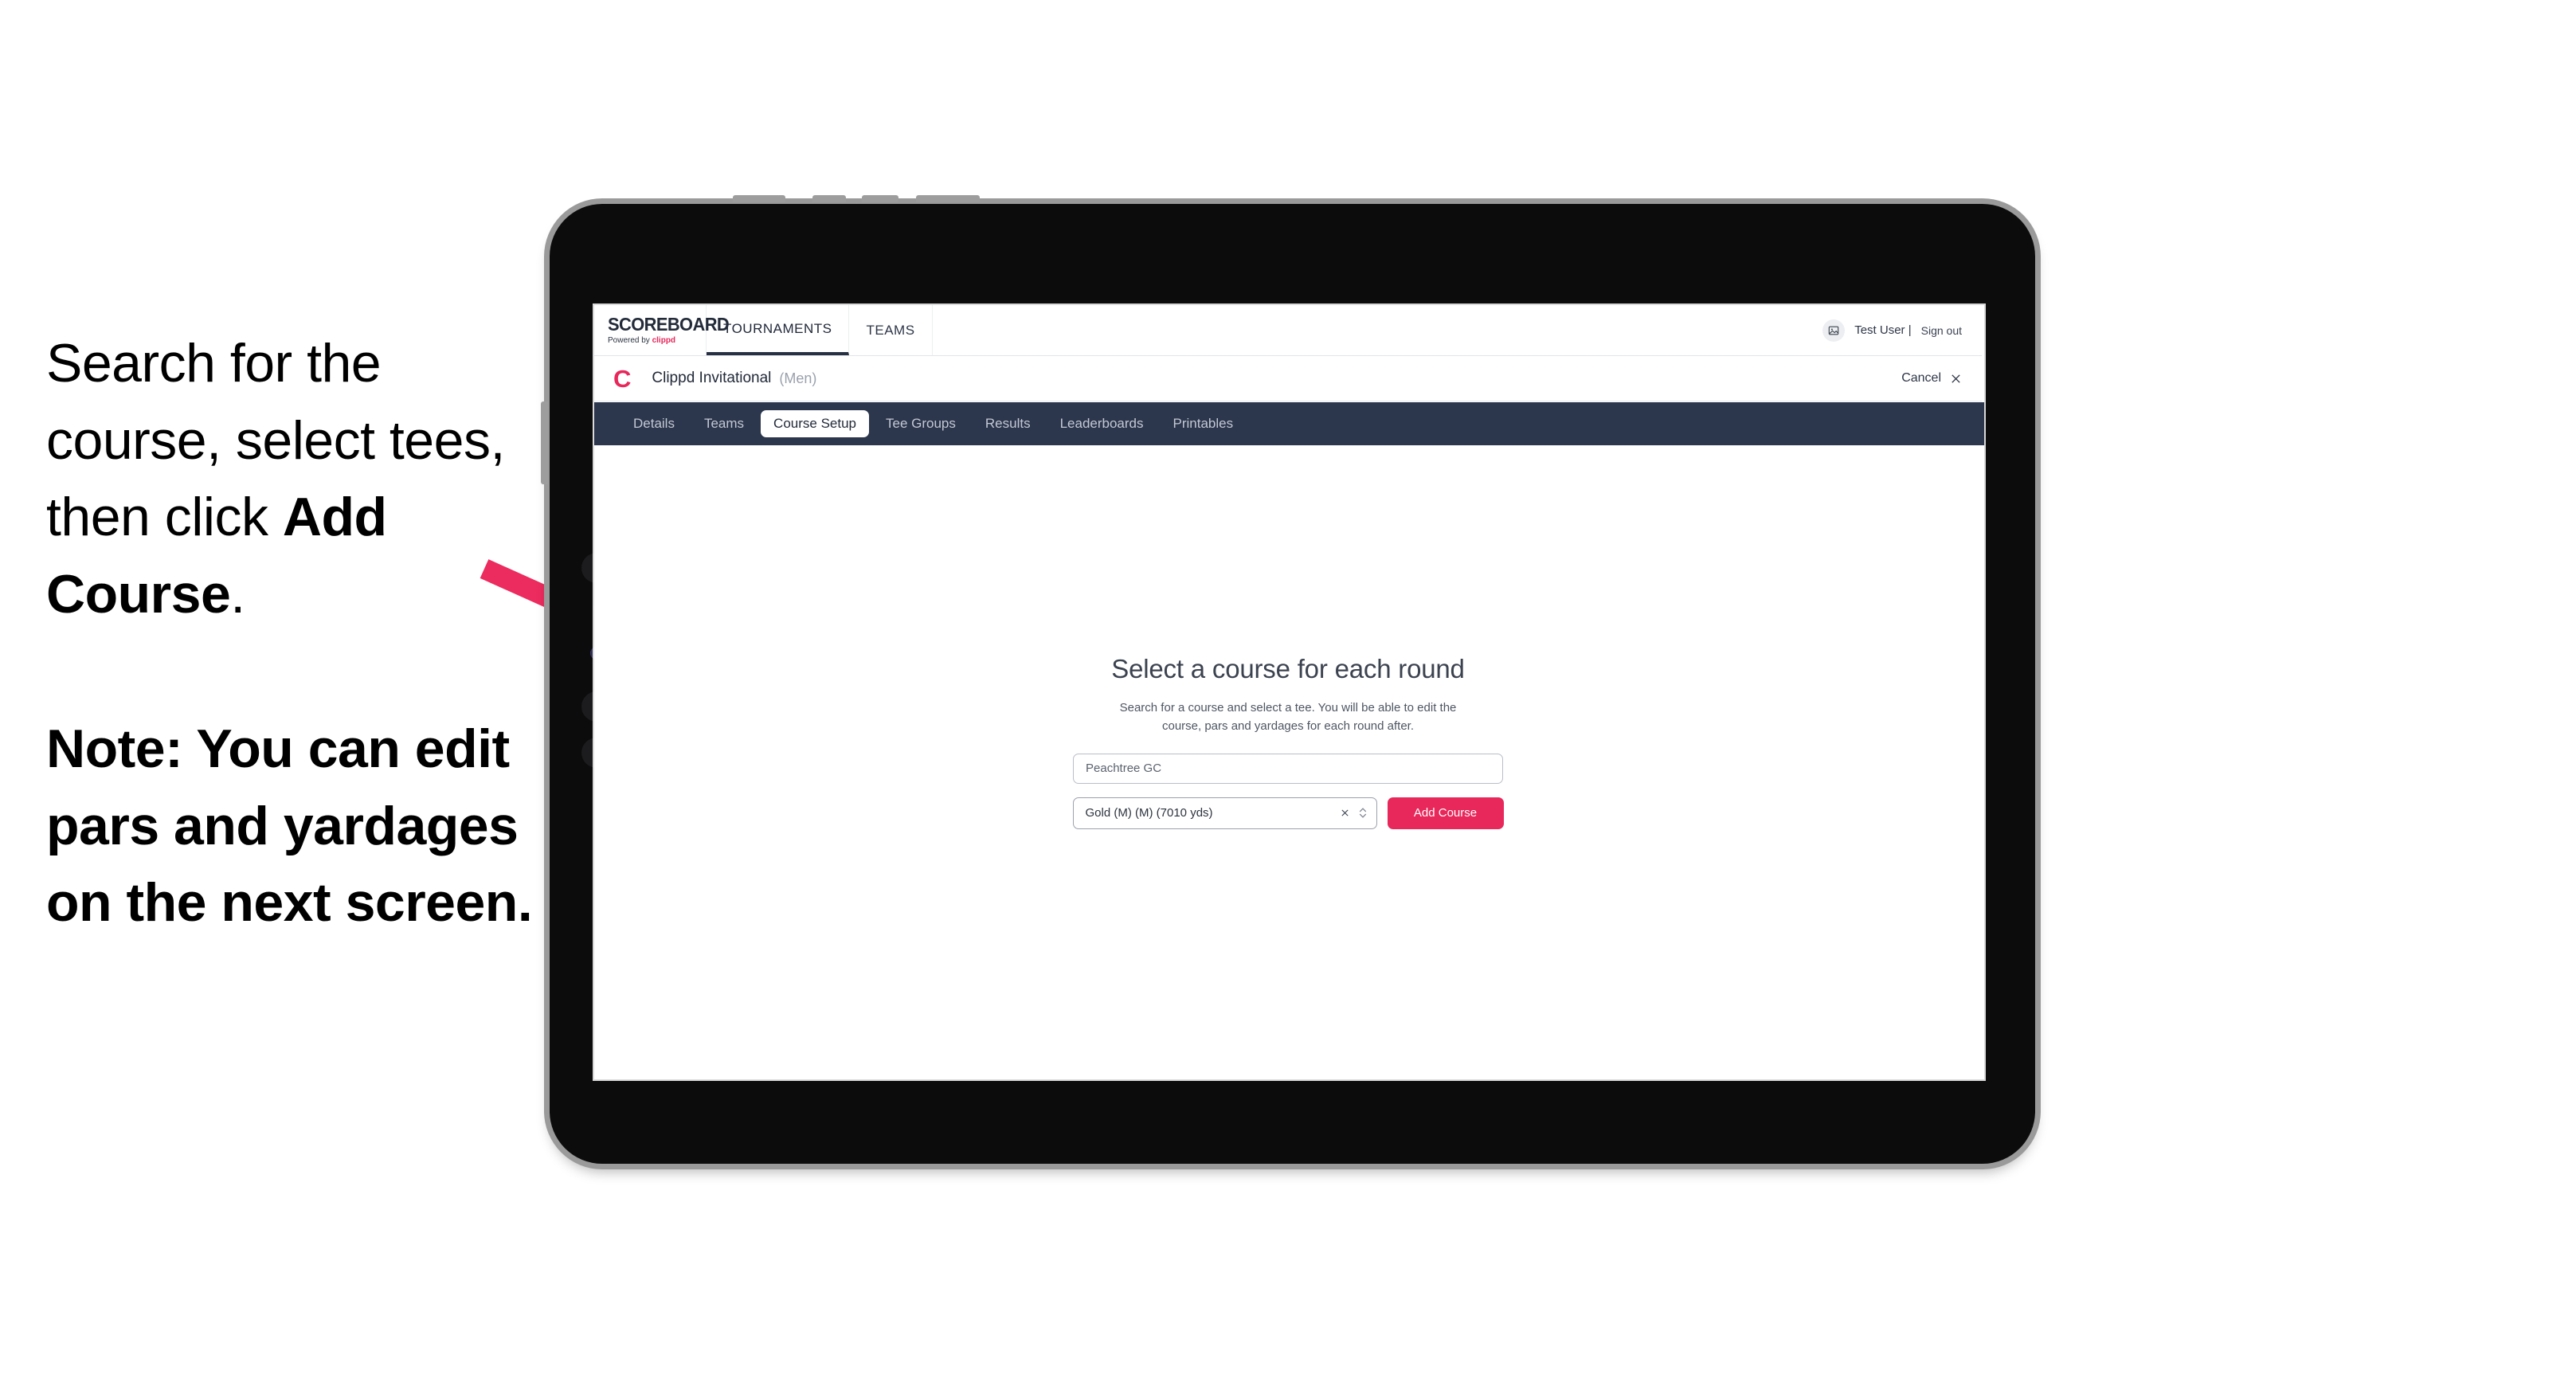  I want to click on clippd-wordmark: clippd, so click(664, 340).